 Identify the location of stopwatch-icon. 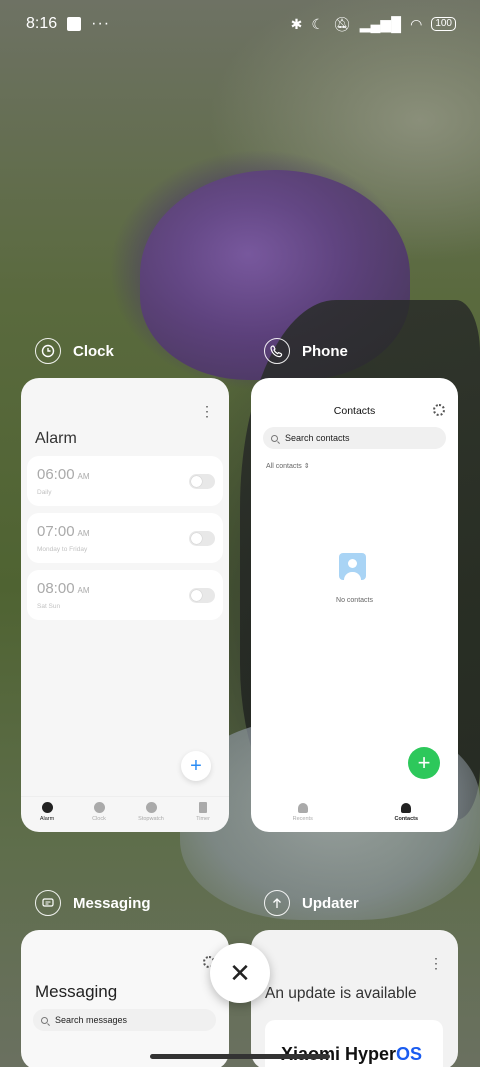
(151, 807).